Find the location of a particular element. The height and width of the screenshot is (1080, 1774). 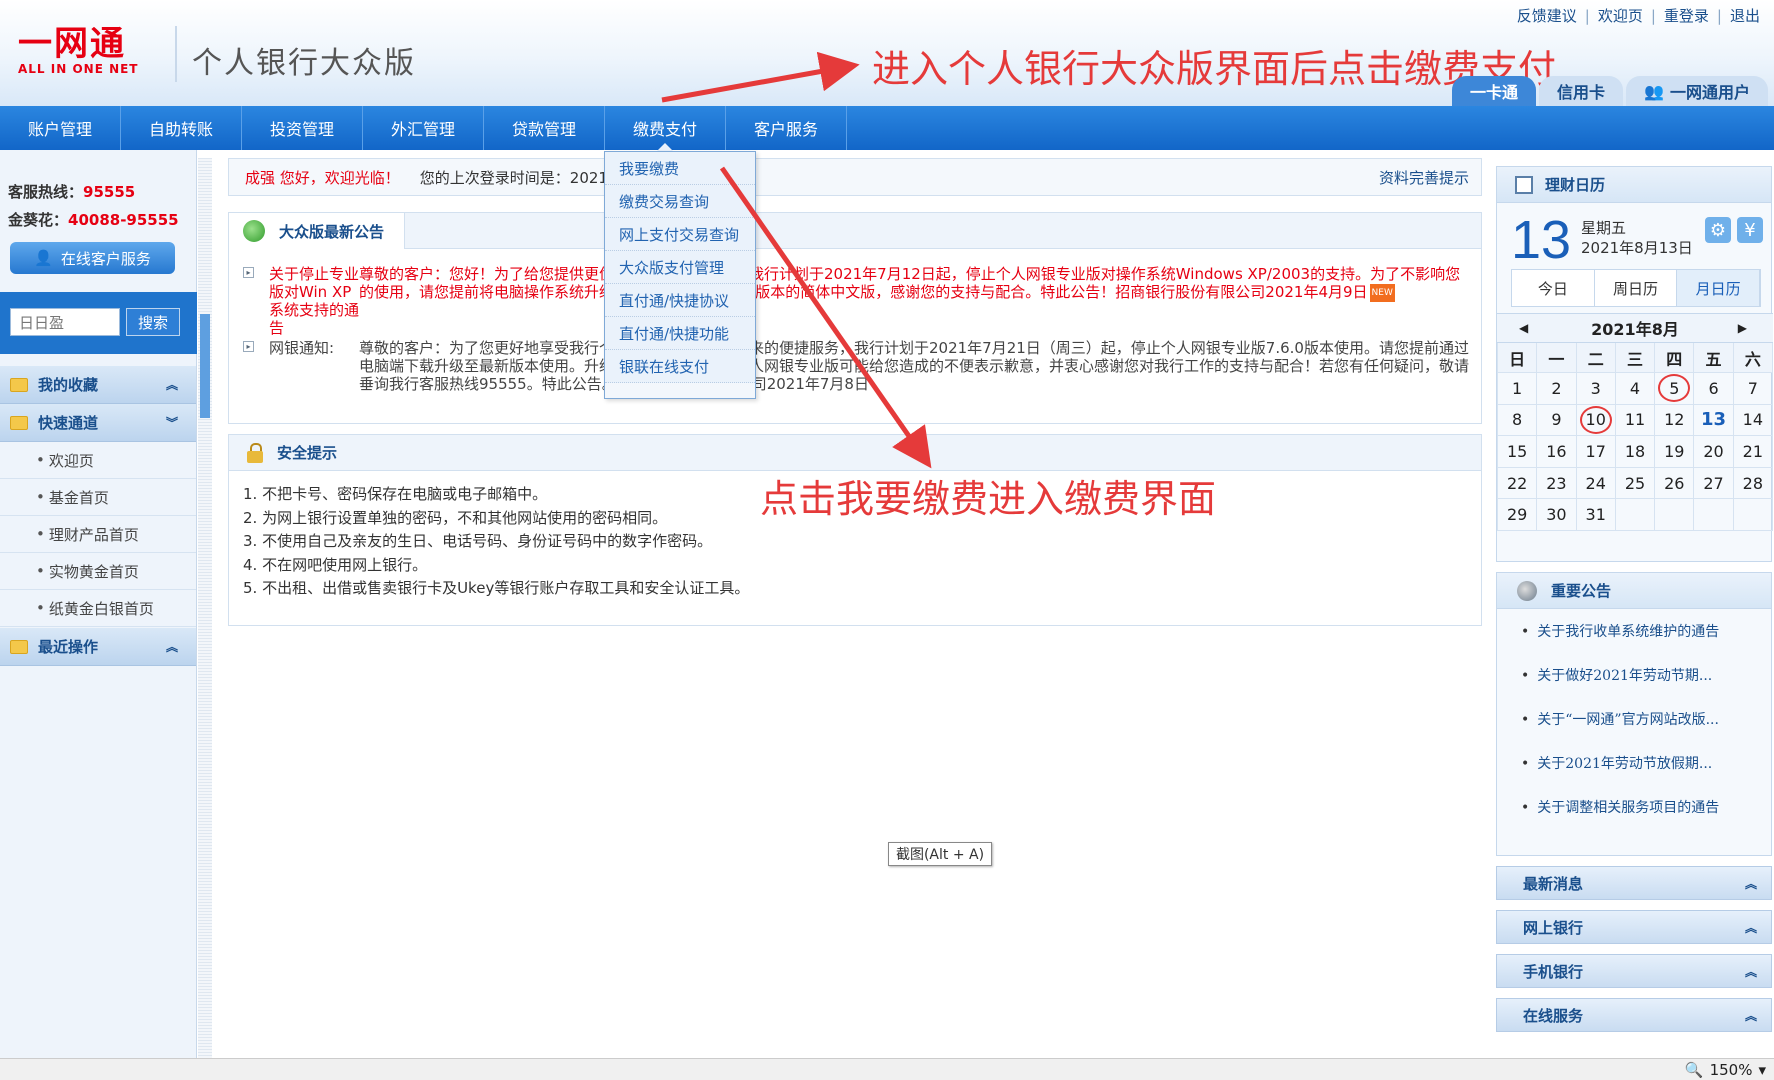

menu-item-quick-agreement: 直付通/快捷协议 is located at coordinates (680, 300).